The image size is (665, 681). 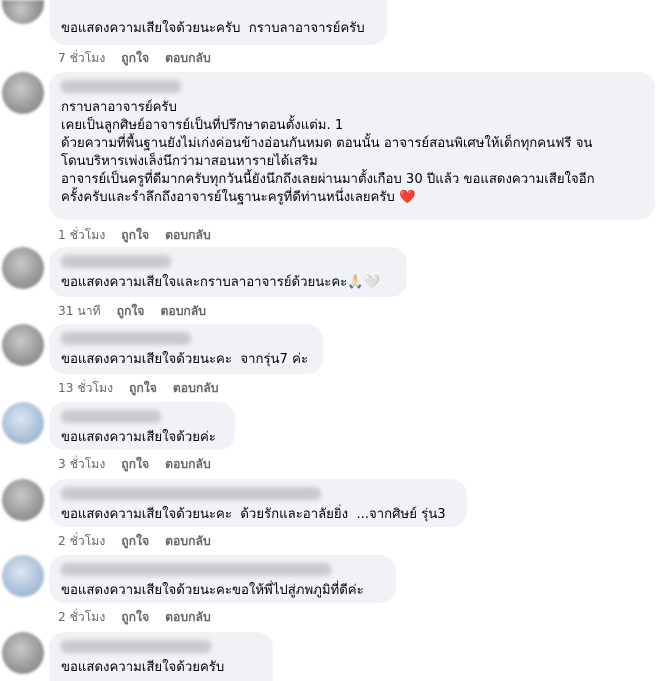 I want to click on comment-actions: 1 ชั่วโมง ถูกใจ ตอบกลับ, so click(x=134, y=235).